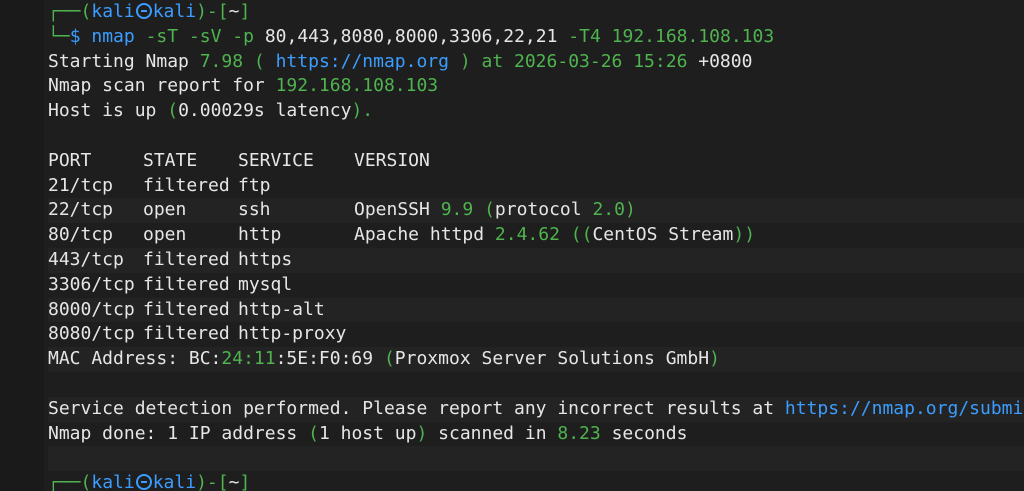 This screenshot has height=491, width=1024. I want to click on service-cell: ssh, so click(254, 210).